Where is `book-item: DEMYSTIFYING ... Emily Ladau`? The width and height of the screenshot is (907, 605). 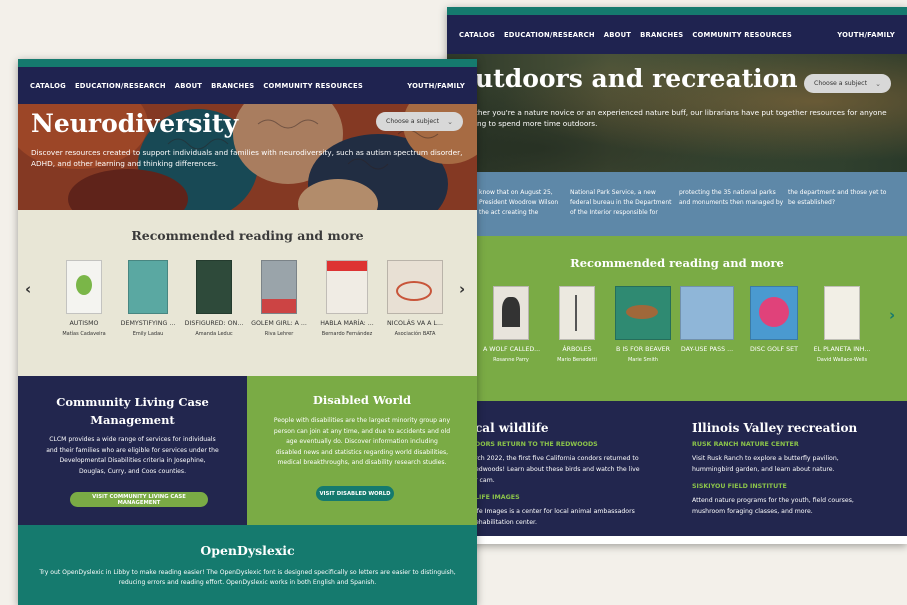
book-item: DEMYSTIFYING ... Emily Ladau is located at coordinates (148, 298).